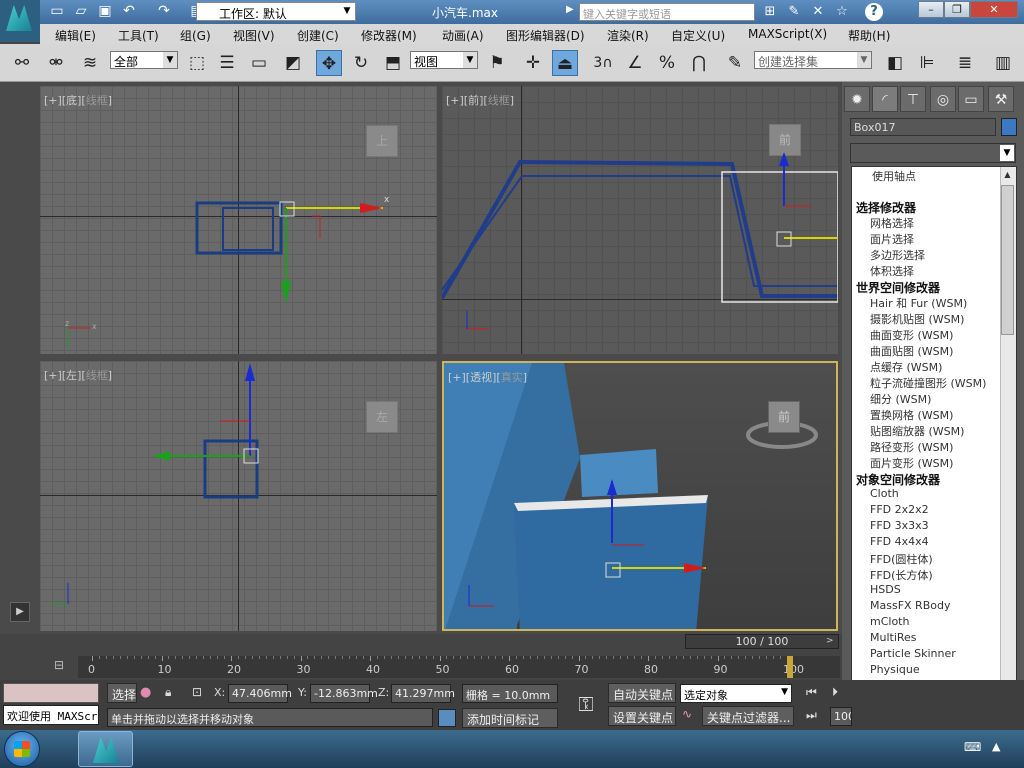 The width and height of the screenshot is (1024, 768). I want to click on redo-icon: ↷, so click(164, 11).